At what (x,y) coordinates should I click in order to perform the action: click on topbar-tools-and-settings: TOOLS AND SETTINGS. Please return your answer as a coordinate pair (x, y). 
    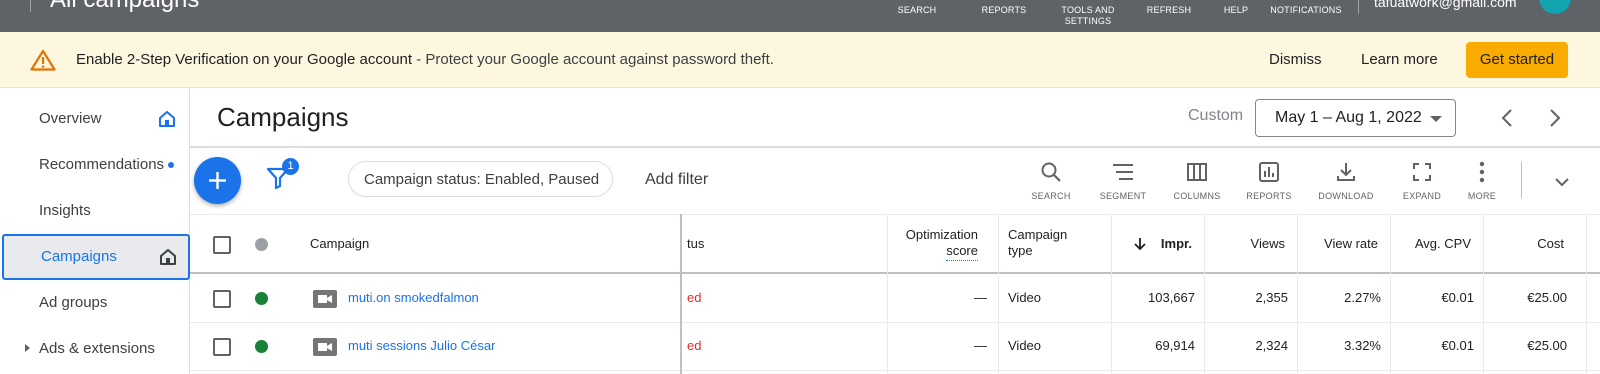
    Looking at the image, I should click on (1088, 16).